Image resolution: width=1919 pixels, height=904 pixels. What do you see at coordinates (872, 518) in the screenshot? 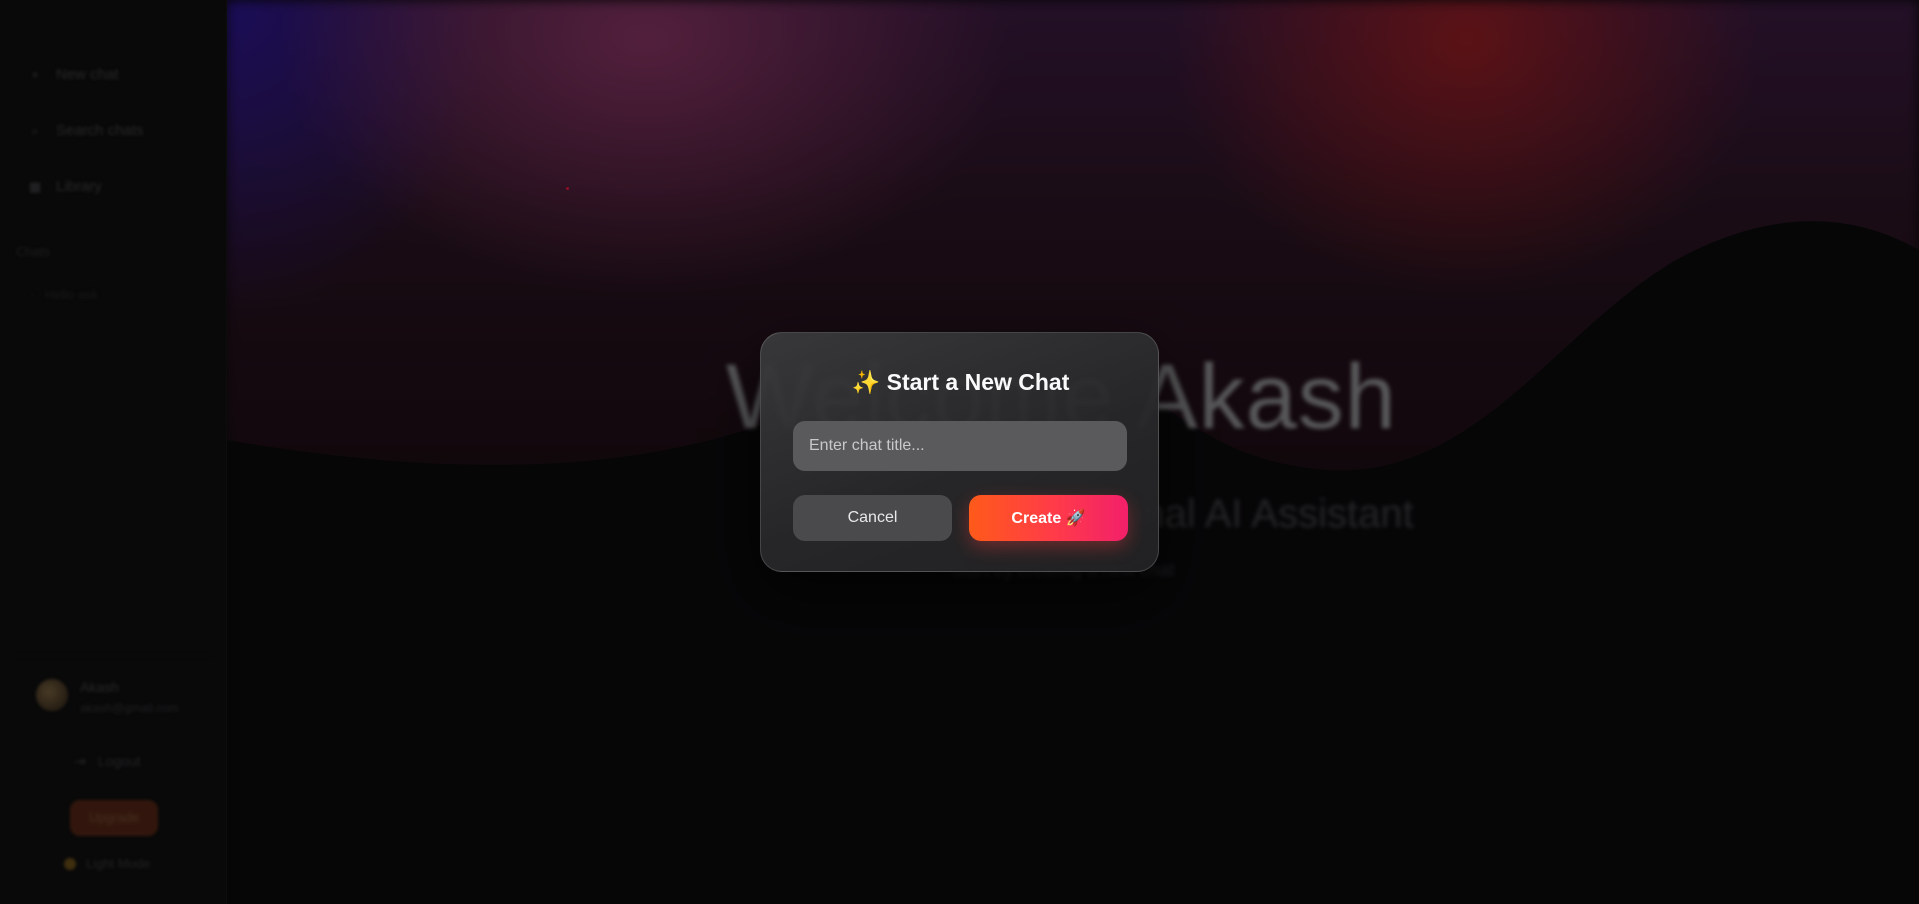
I see `cancel-button: Cancel` at bounding box center [872, 518].